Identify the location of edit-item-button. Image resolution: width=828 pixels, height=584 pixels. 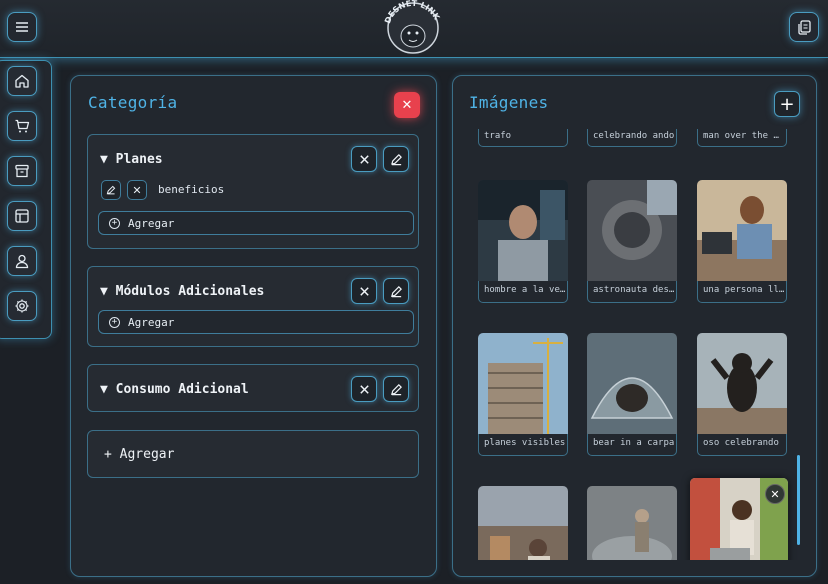
(111, 190).